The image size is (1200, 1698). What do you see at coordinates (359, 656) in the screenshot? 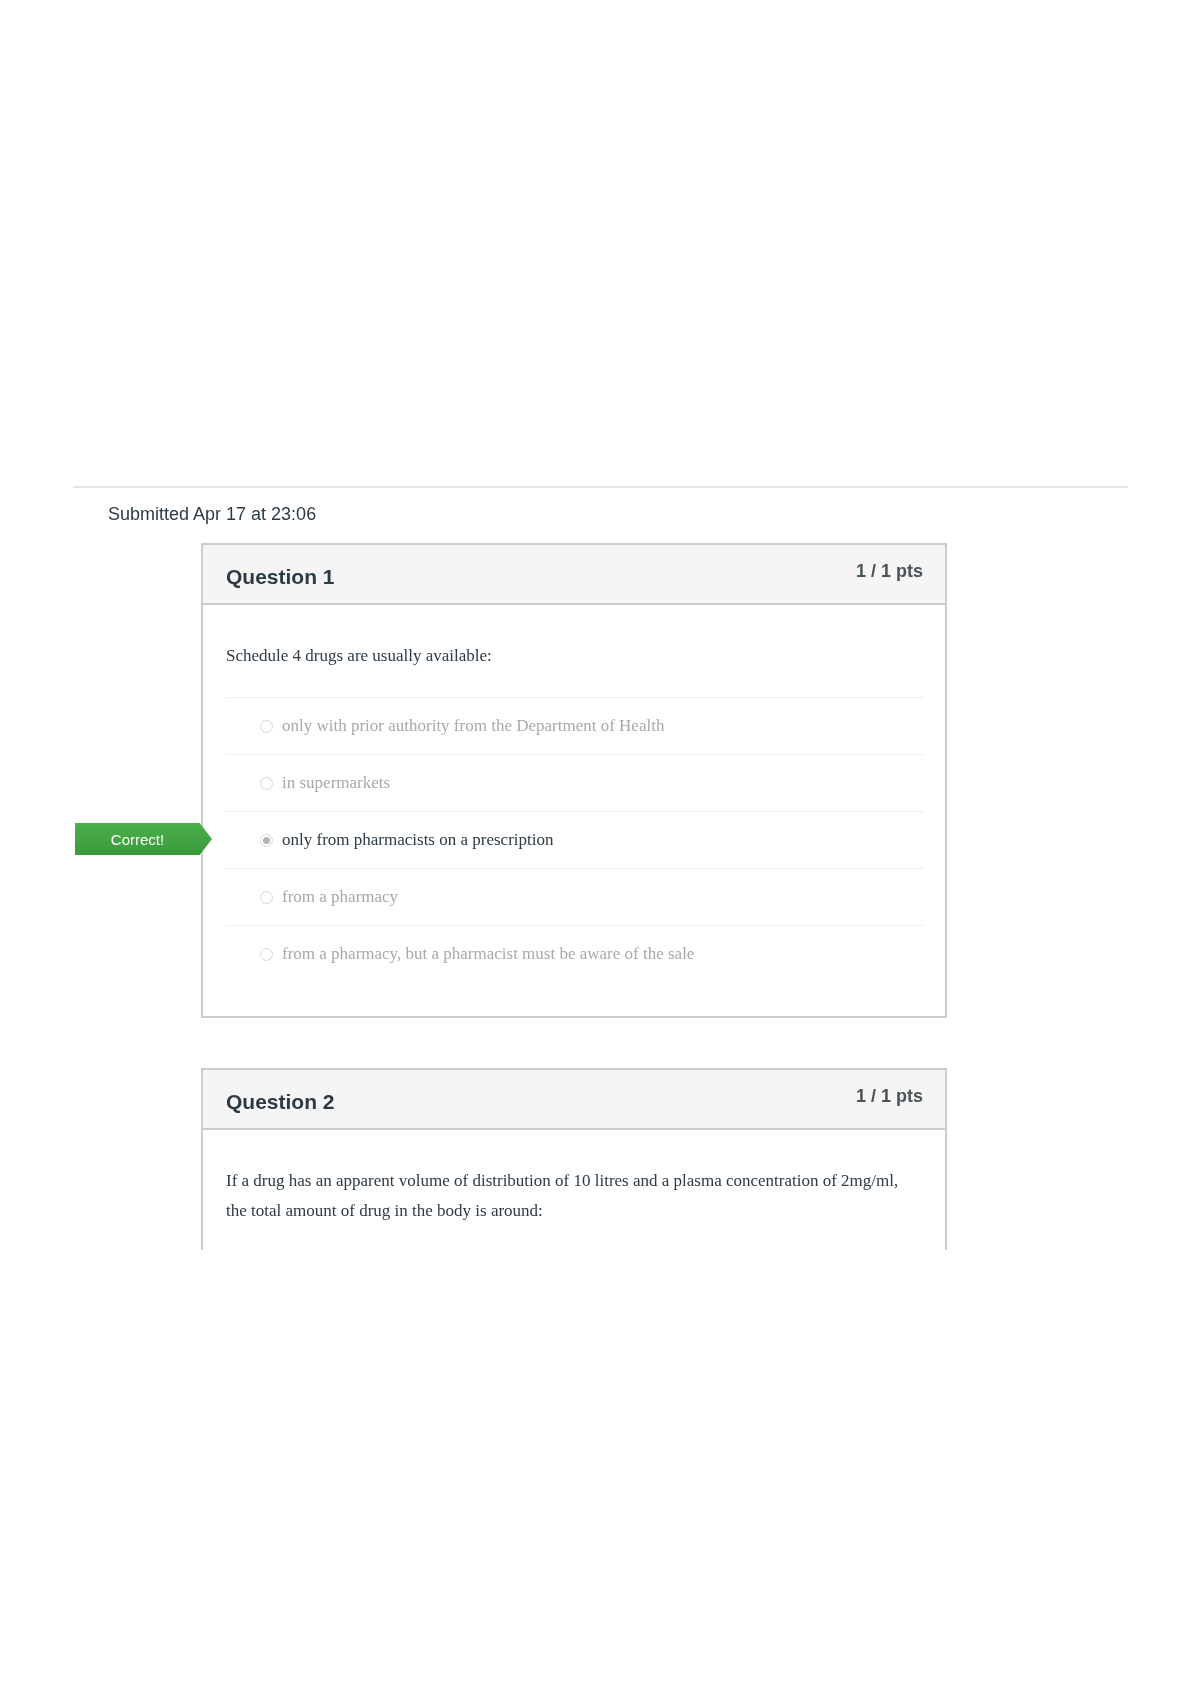
I see `question-text: Schedule 4 drugs are usually available:` at bounding box center [359, 656].